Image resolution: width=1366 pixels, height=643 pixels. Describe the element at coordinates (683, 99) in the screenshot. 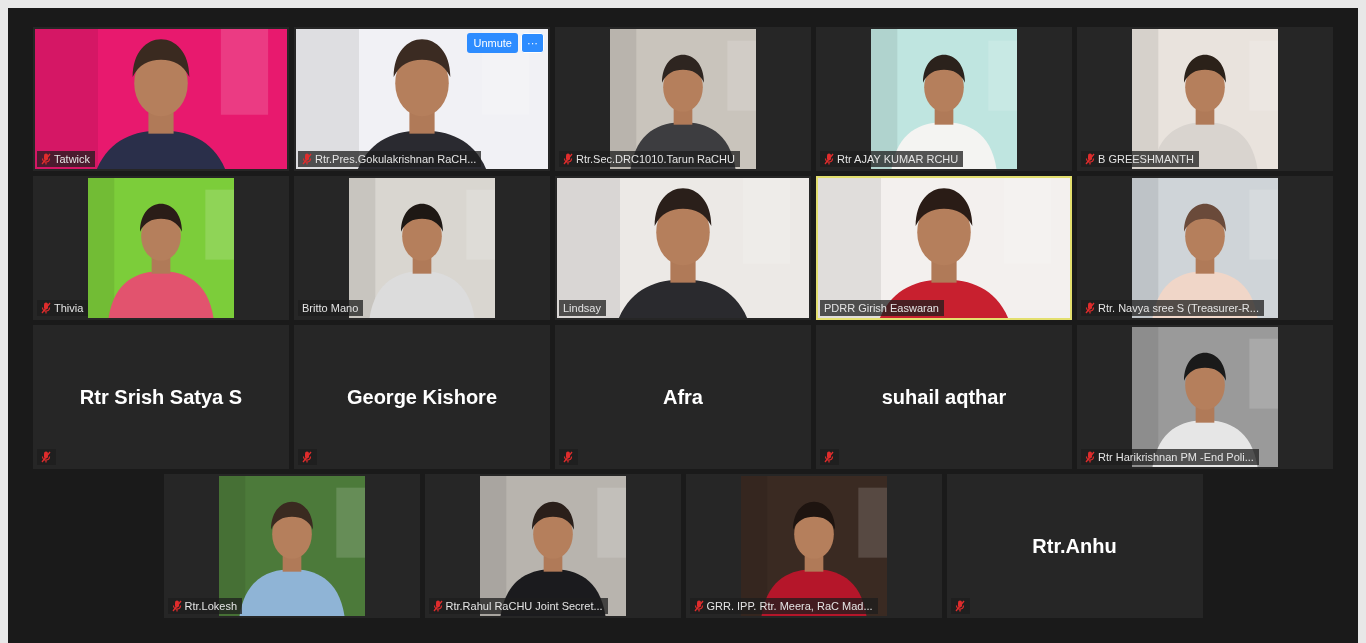

I see `video-tile: Rtr.Sec.DRC1010.Tarun RaCHU` at that location.